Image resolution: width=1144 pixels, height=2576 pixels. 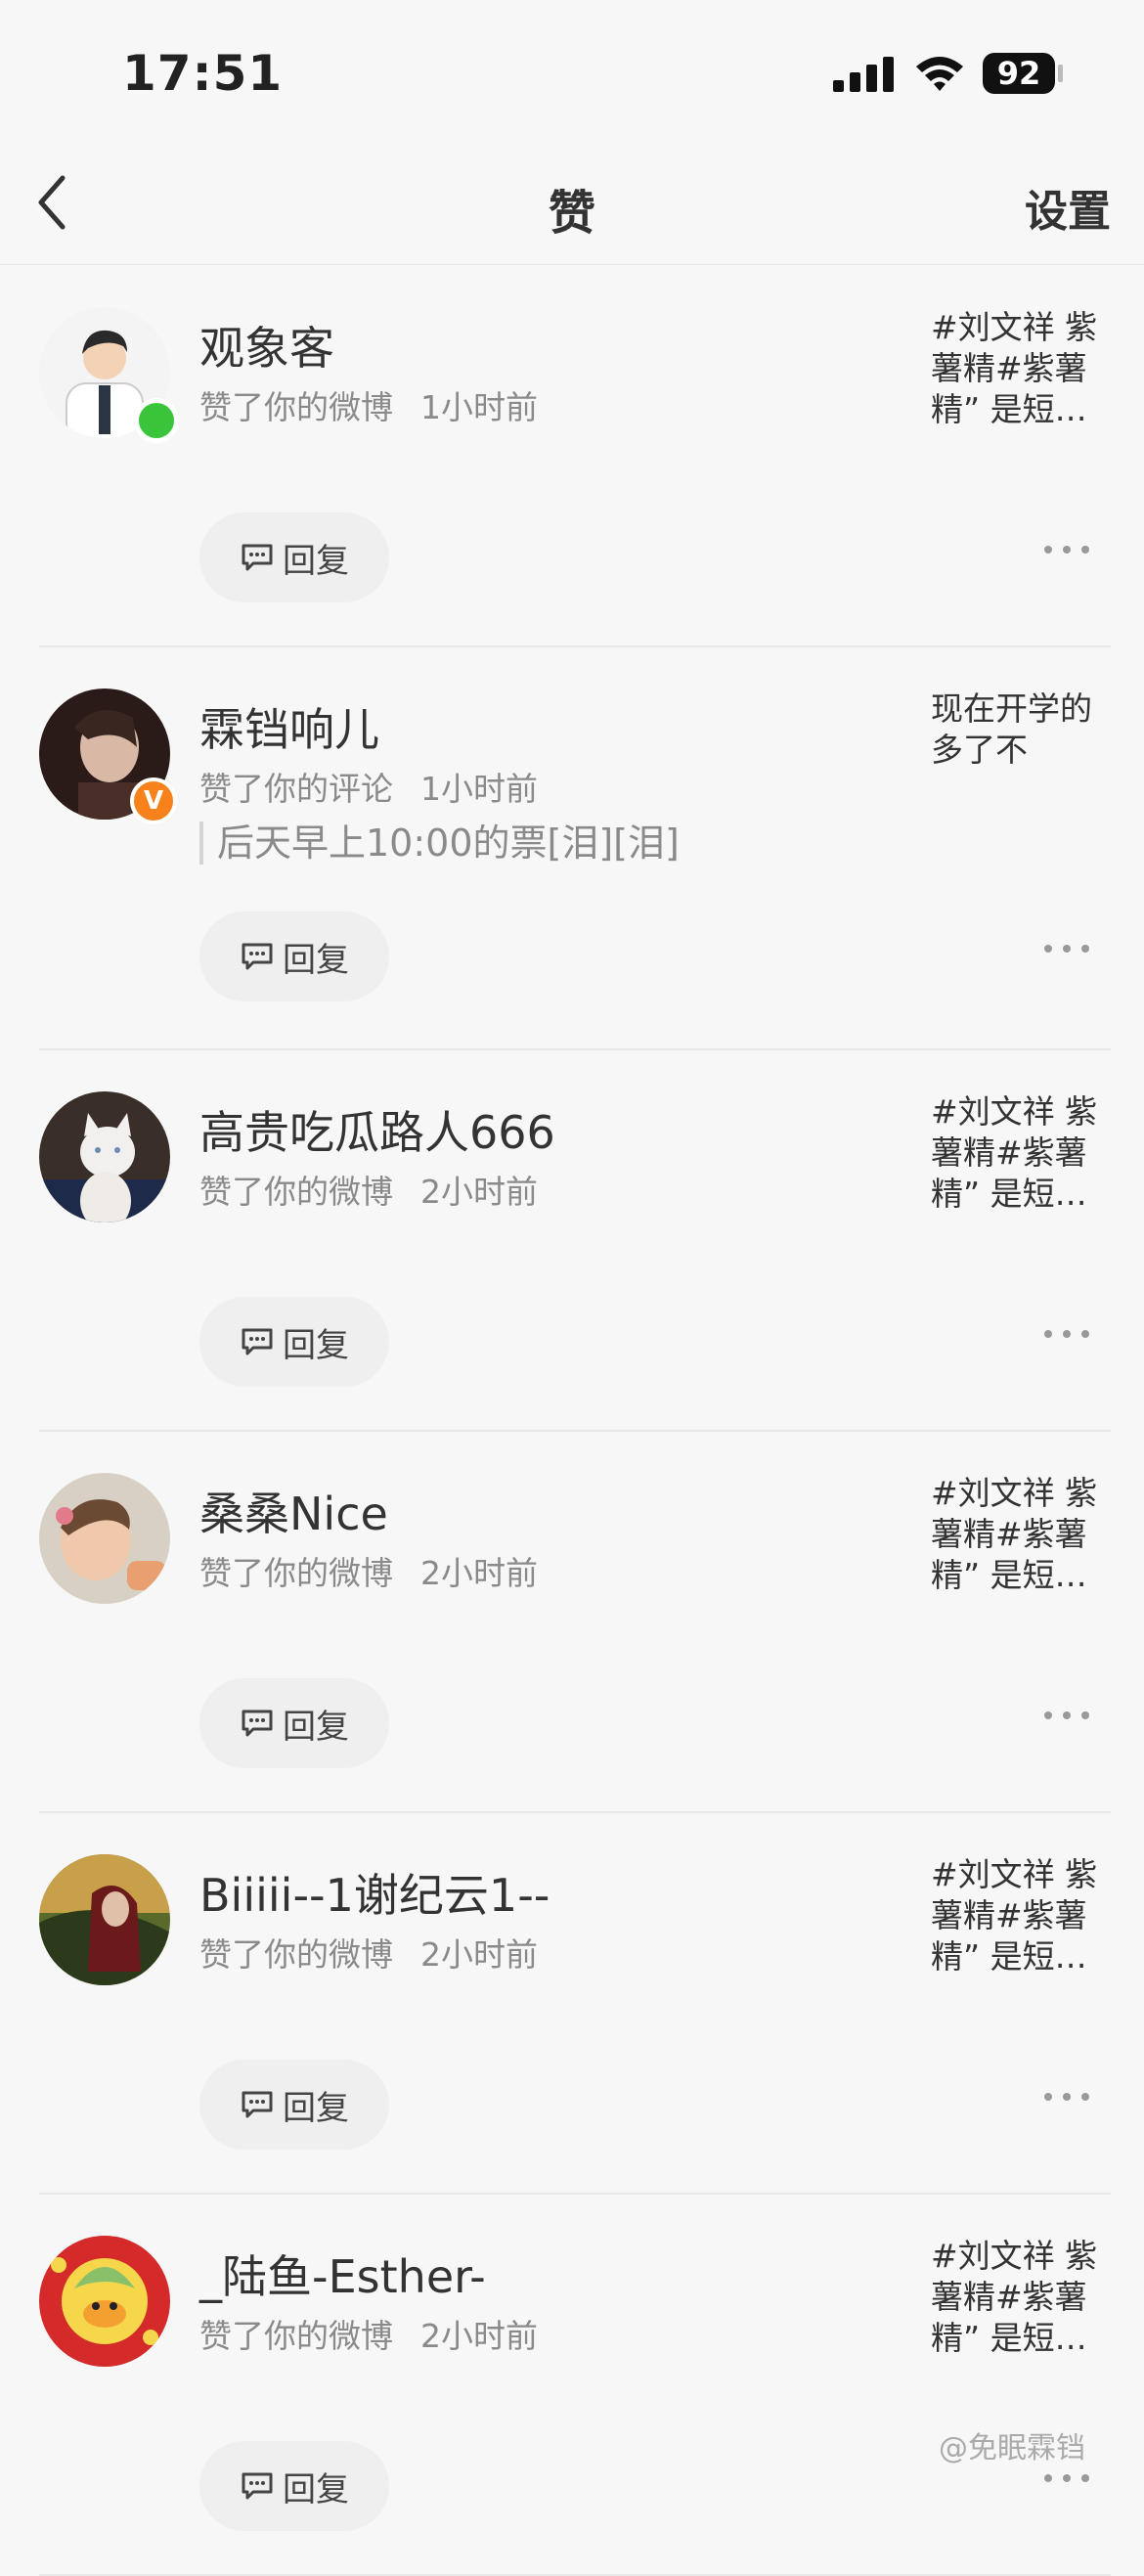 I want to click on list-item: 桑桑Nice 赞了你的微博 2小时前 #刘文祥 紫薯精#紫薯精” 是短… 回复, so click(x=575, y=1623).